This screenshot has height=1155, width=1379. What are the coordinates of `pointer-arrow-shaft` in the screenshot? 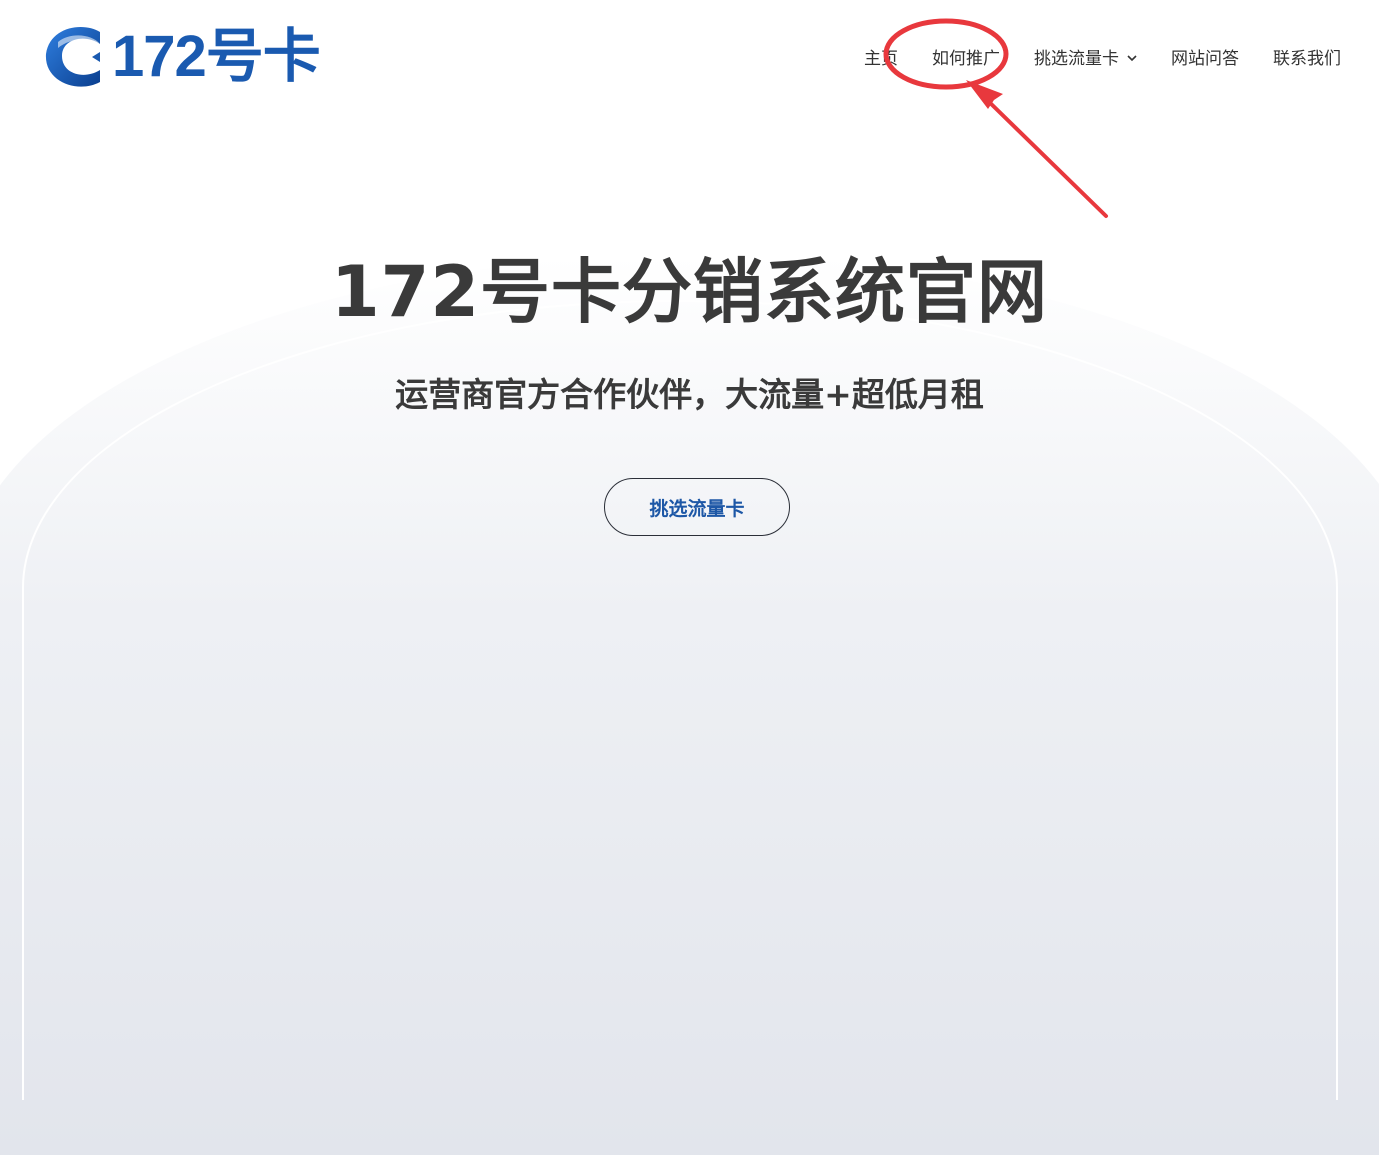 It's located at (1044, 155).